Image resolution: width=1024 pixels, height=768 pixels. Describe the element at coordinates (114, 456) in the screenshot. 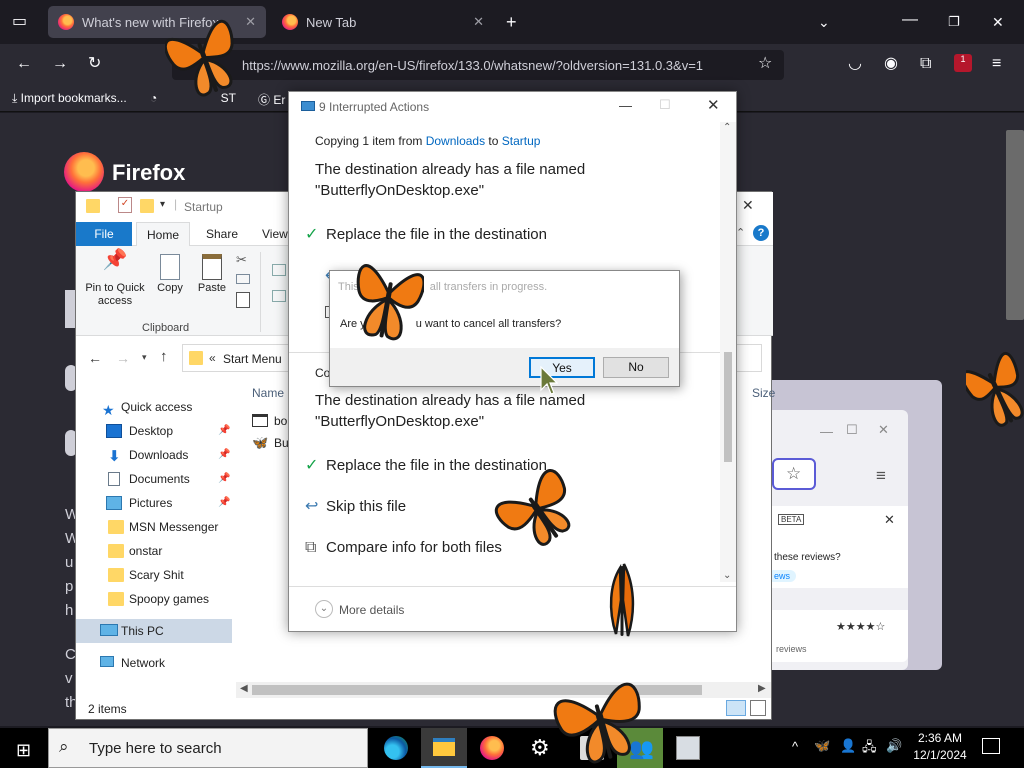

I see `download-arrow-icon: ⬇` at that location.